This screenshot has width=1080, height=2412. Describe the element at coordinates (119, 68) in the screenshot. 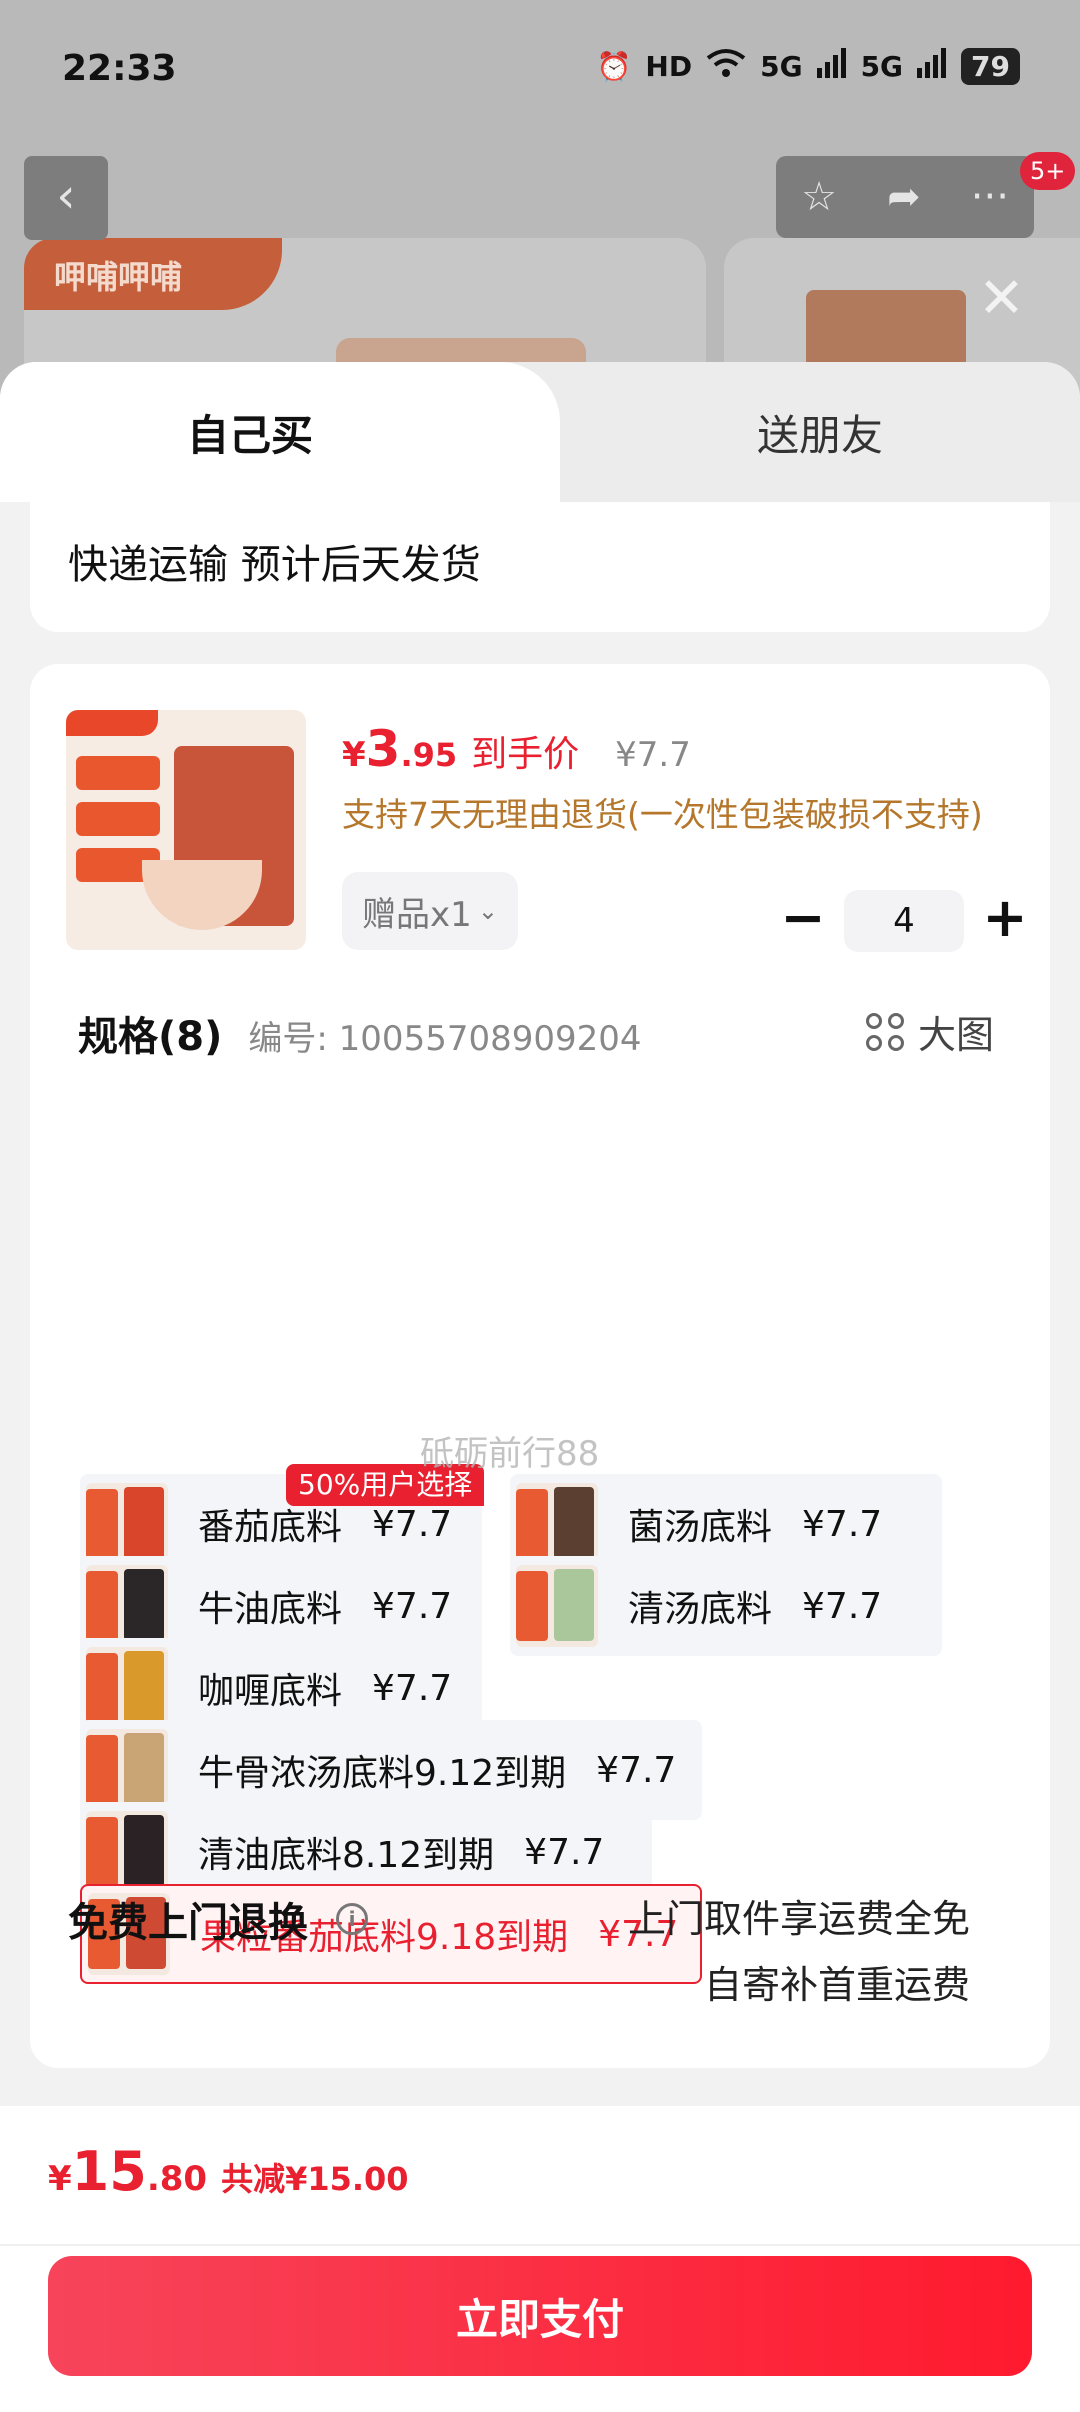

I see `status-time: 22:33` at that location.